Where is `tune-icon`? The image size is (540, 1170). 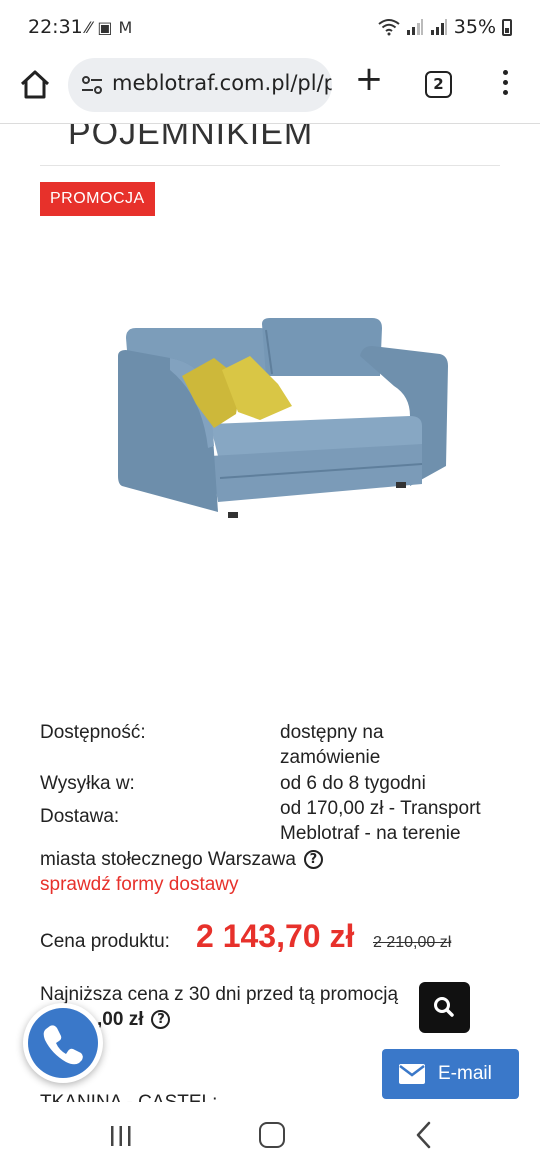 tune-icon is located at coordinates (92, 85).